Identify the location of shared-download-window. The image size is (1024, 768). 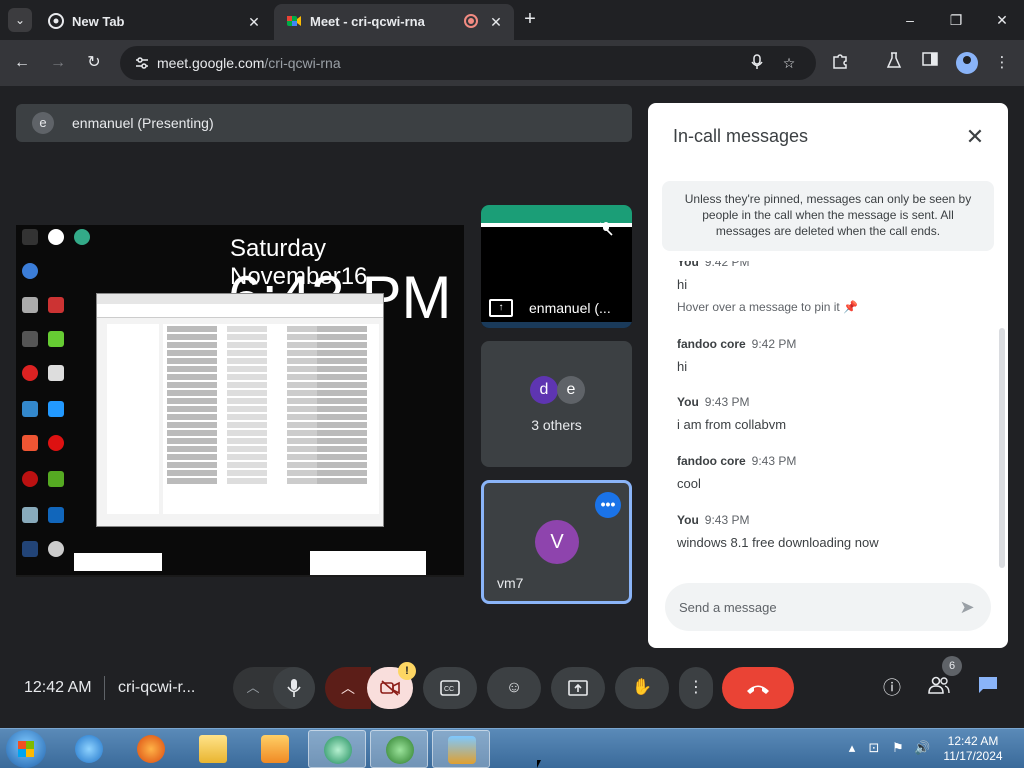
(118, 562).